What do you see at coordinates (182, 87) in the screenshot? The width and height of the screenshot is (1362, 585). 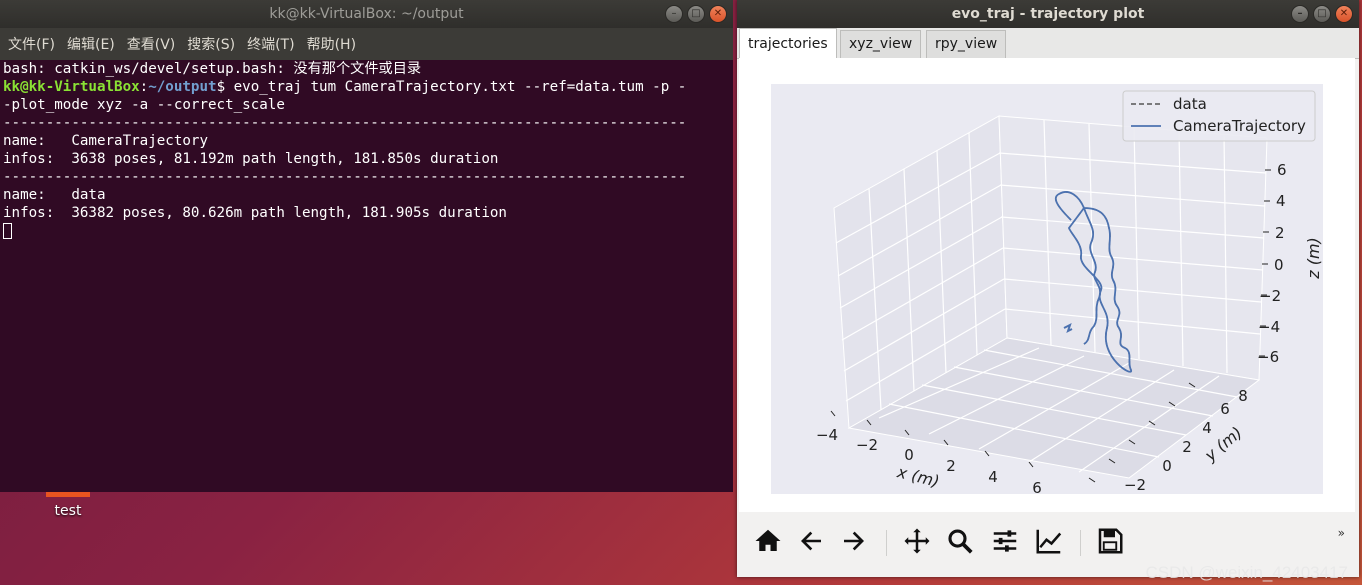 I see `prompt-path: ~/output` at bounding box center [182, 87].